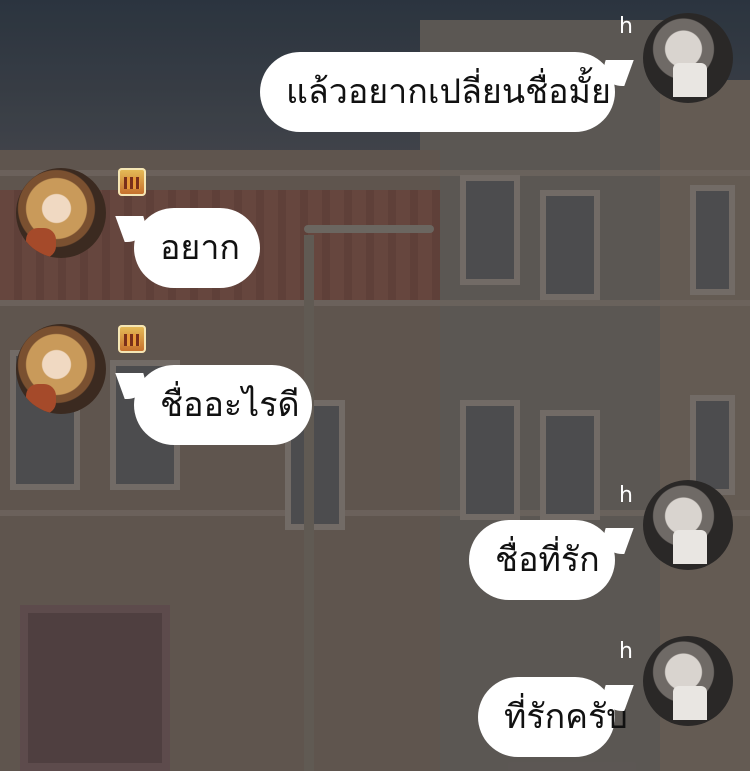 The image size is (750, 771). I want to click on message-bubble: อยาก, so click(197, 248).